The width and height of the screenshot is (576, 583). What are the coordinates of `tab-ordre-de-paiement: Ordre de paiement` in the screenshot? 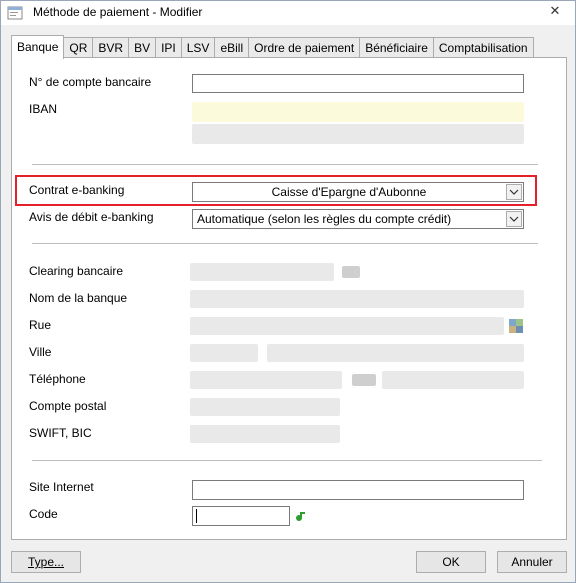 It's located at (304, 47).